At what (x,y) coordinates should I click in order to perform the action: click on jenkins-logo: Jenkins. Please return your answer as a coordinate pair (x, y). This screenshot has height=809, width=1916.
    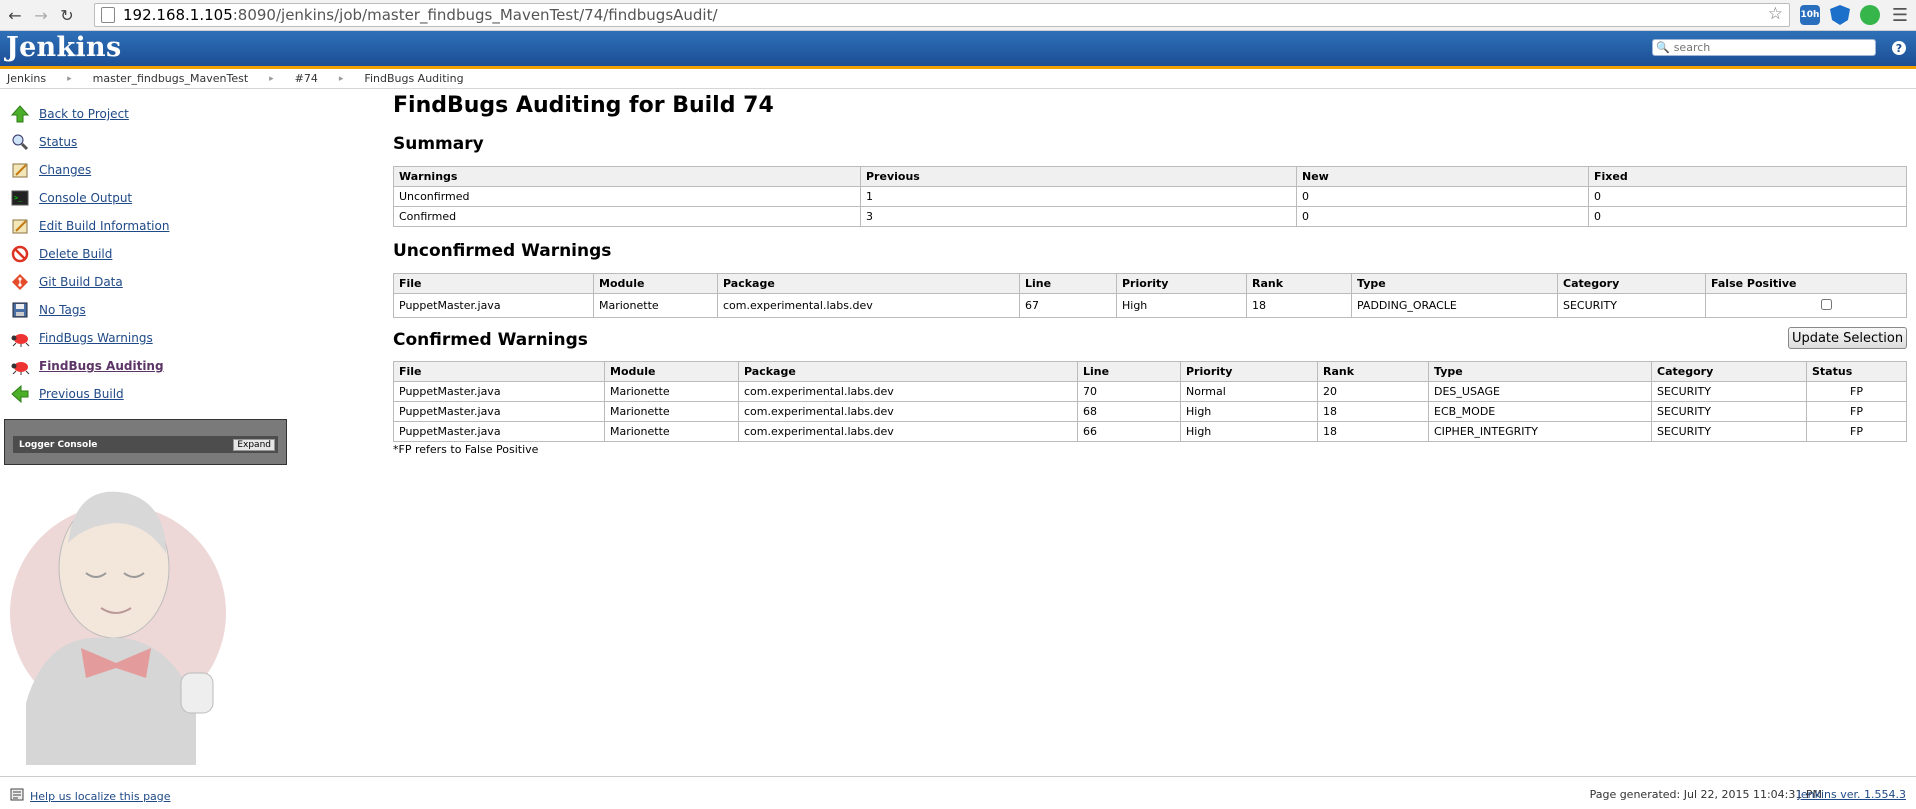
    Looking at the image, I should click on (63, 47).